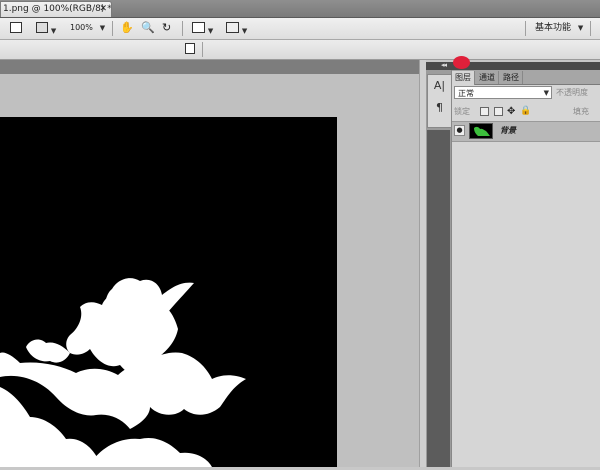 The width and height of the screenshot is (600, 470). I want to click on lock-row: 锁定 ✥ 🔒 填充, so click(527, 112).